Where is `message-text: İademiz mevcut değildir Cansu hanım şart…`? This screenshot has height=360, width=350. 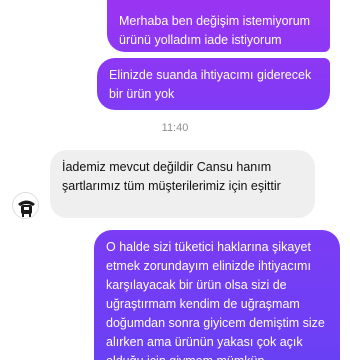
message-text: İademiz mevcut değildir Cansu hanım şart… is located at coordinates (171, 176).